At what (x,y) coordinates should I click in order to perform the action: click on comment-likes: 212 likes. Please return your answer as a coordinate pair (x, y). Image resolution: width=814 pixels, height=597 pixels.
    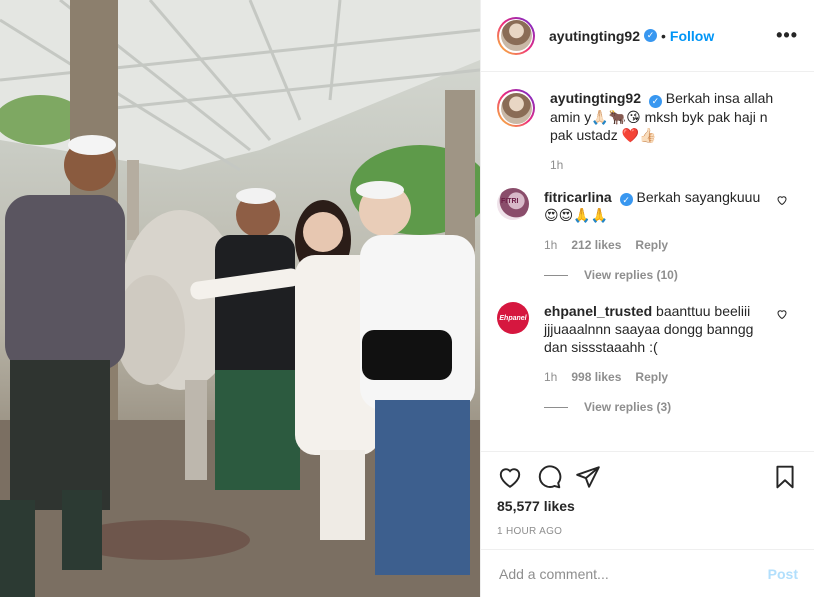
    Looking at the image, I should click on (596, 245).